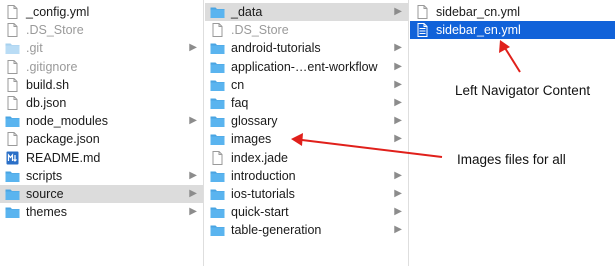 The image size is (615, 266). Describe the element at coordinates (512, 60) in the screenshot. I see `arrow-to-sidebar-en` at that location.